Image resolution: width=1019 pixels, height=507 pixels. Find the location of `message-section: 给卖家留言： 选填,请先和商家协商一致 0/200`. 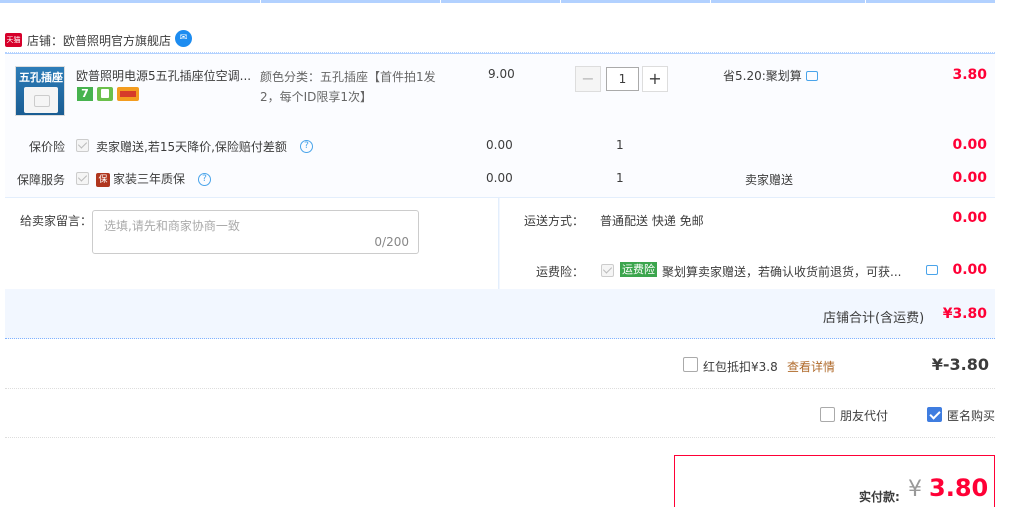

message-section: 给卖家留言： 选填,请先和商家协商一致 0/200 is located at coordinates (252, 244).